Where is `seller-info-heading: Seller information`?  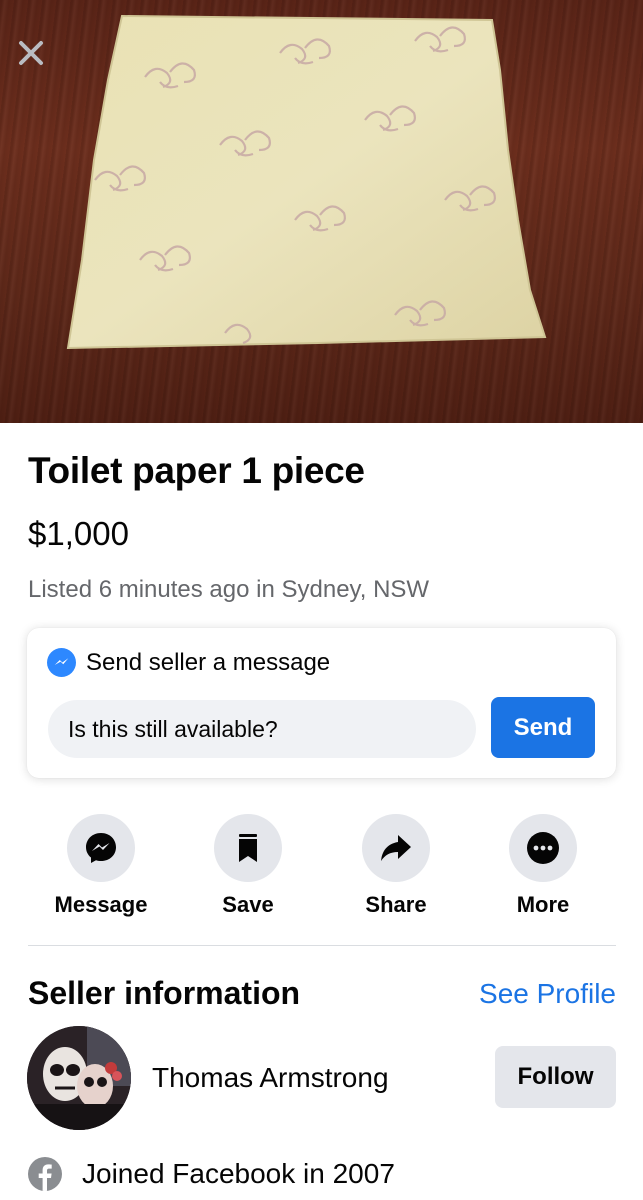 seller-info-heading: Seller information is located at coordinates (164, 993).